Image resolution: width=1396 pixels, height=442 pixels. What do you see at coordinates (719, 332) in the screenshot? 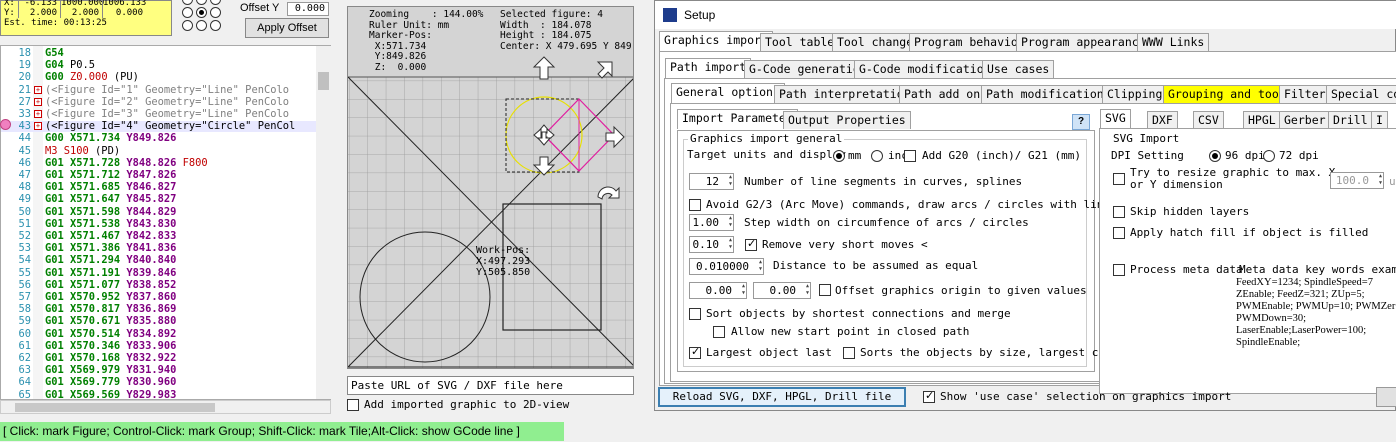
I see `new-start-point-checkbox` at bounding box center [719, 332].